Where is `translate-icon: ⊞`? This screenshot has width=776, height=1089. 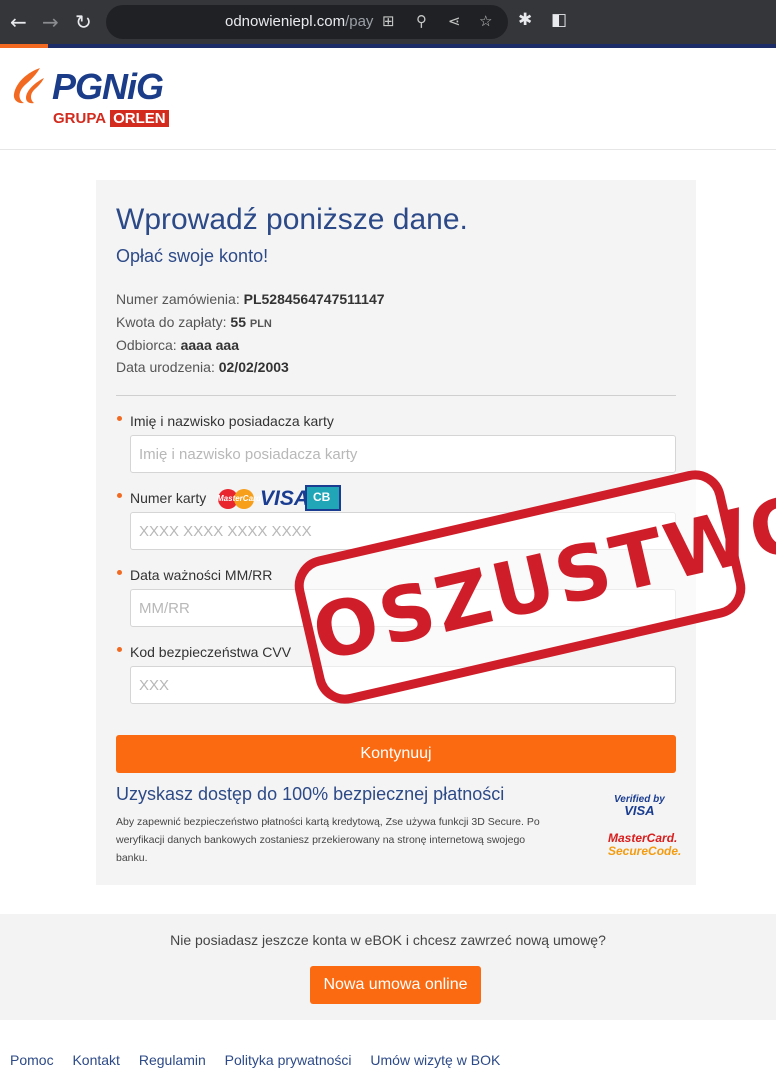 translate-icon: ⊞ is located at coordinates (388, 21).